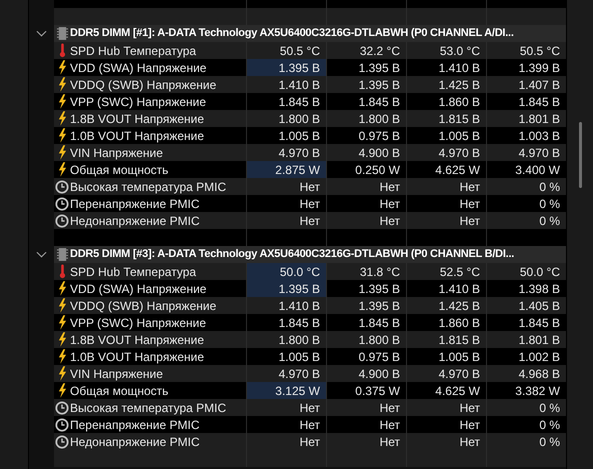 The width and height of the screenshot is (593, 469). What do you see at coordinates (366, 50) in the screenshot?
I see `value-cell: 32.2 °C` at bounding box center [366, 50].